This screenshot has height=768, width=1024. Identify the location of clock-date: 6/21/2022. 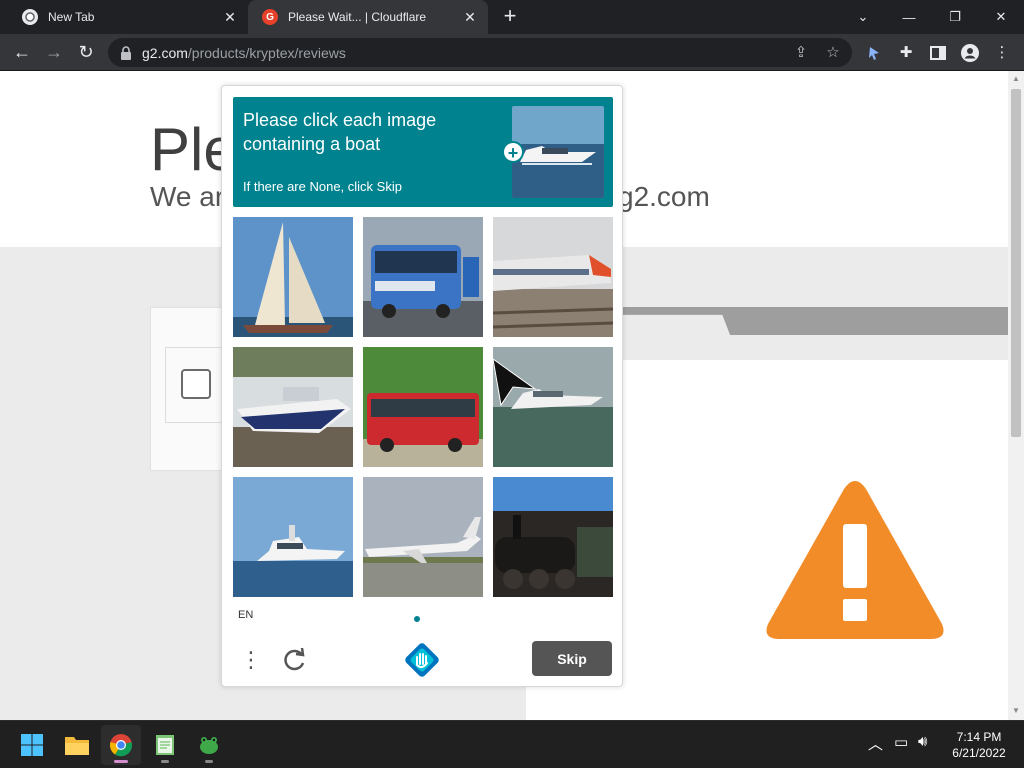
(979, 753).